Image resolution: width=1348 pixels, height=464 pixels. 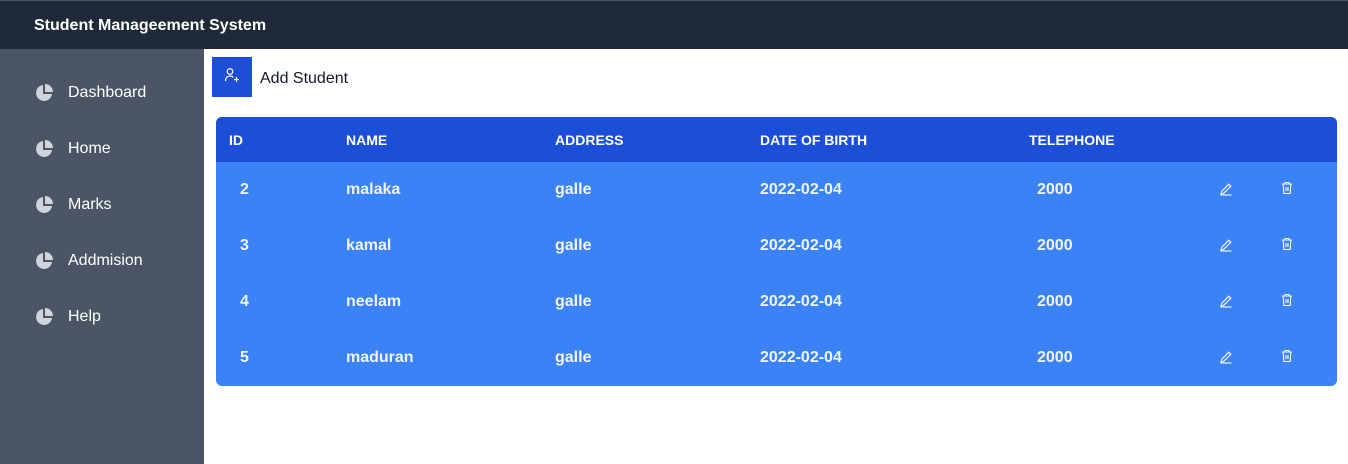 I want to click on cell-id: 2, so click(x=244, y=189).